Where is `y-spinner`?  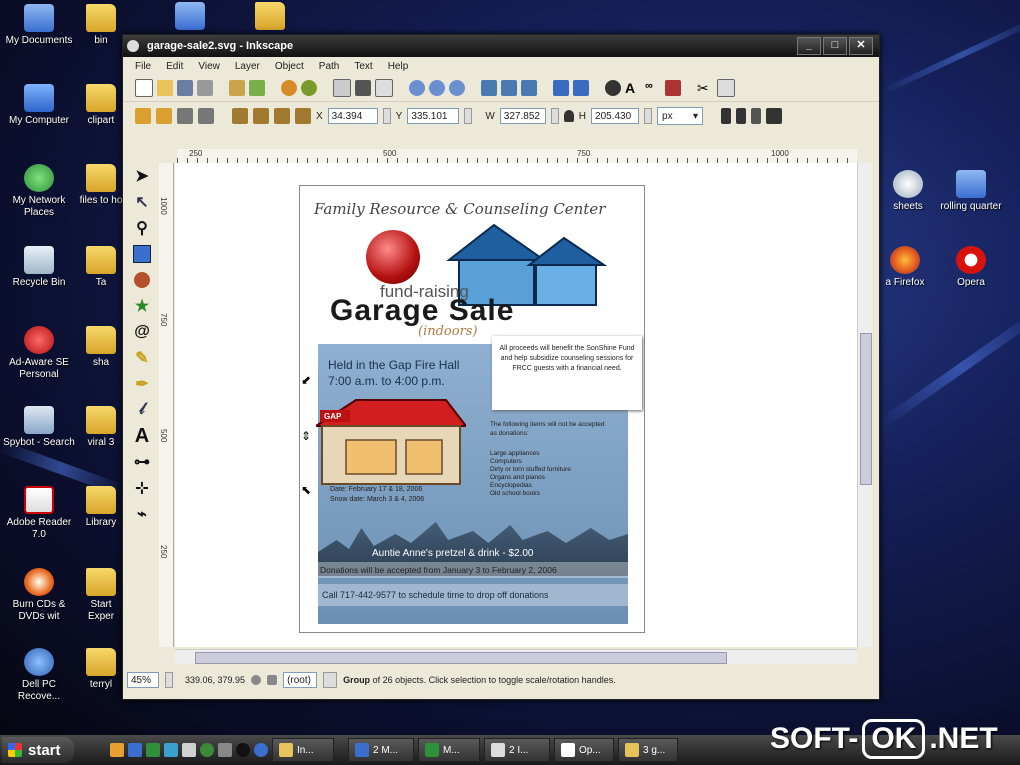
y-spinner is located at coordinates (468, 116).